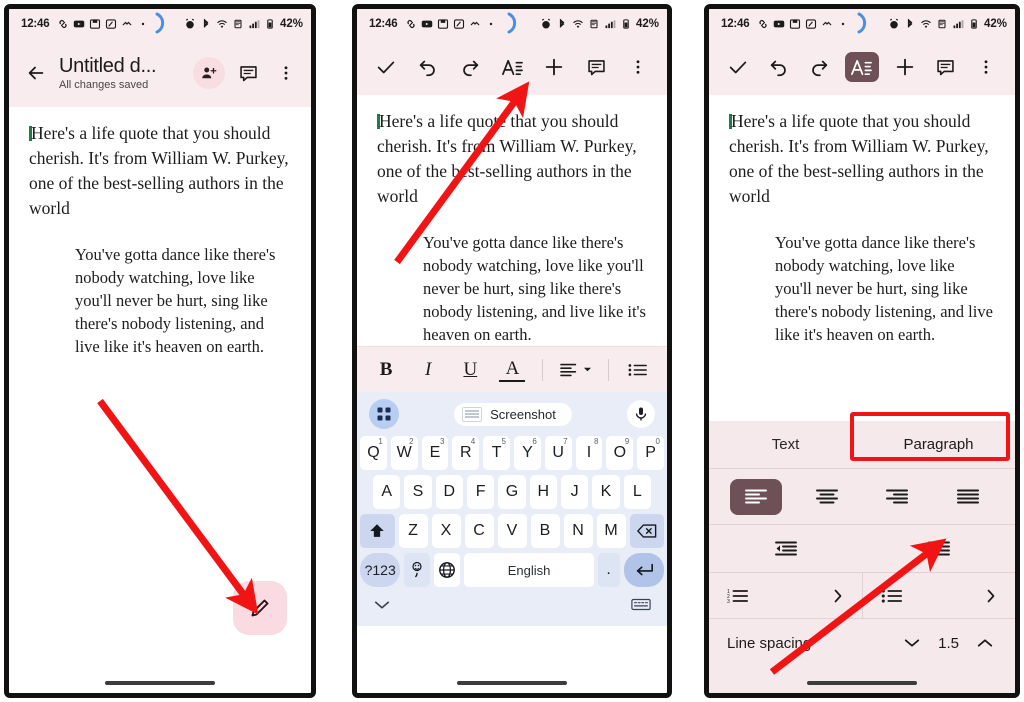 This screenshot has height=702, width=1024. Describe the element at coordinates (608, 570) in the screenshot. I see `period-key: .` at that location.